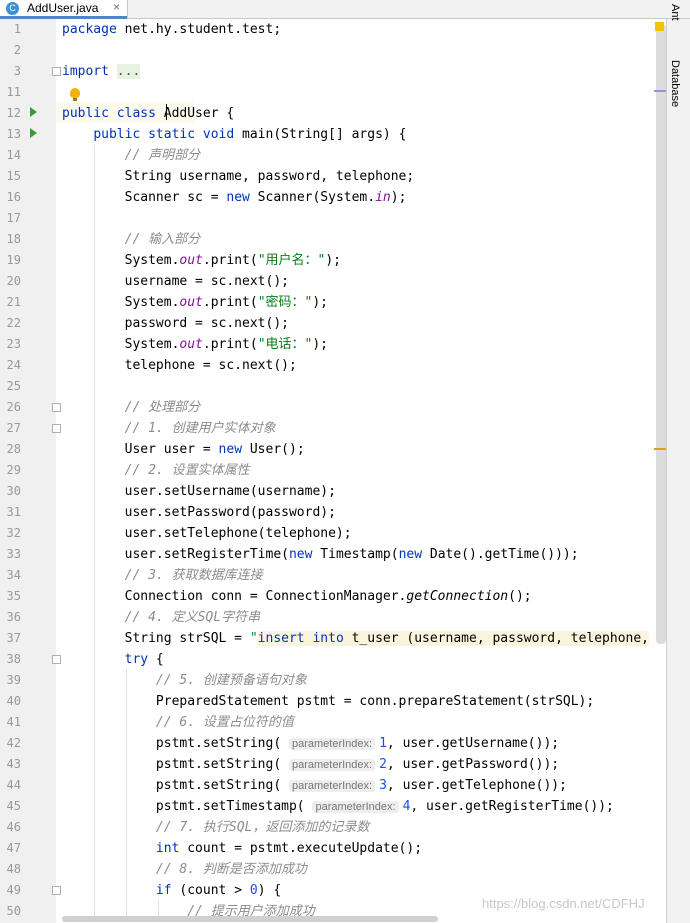 This screenshot has width=690, height=923. What do you see at coordinates (206, 197) in the screenshot?
I see `code-line: 16 Scanner sc = new Scanner(System.in);` at bounding box center [206, 197].